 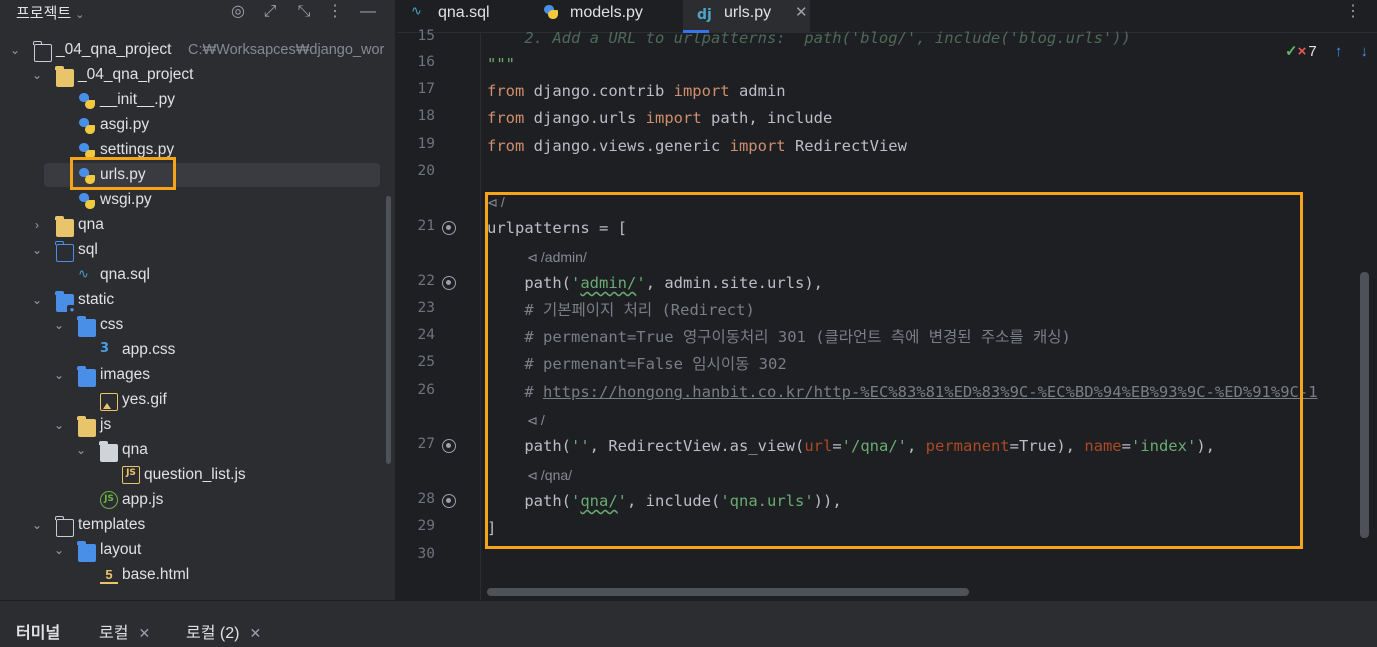 What do you see at coordinates (728, 592) in the screenshot?
I see `editor-horizontal-scrollbar` at bounding box center [728, 592].